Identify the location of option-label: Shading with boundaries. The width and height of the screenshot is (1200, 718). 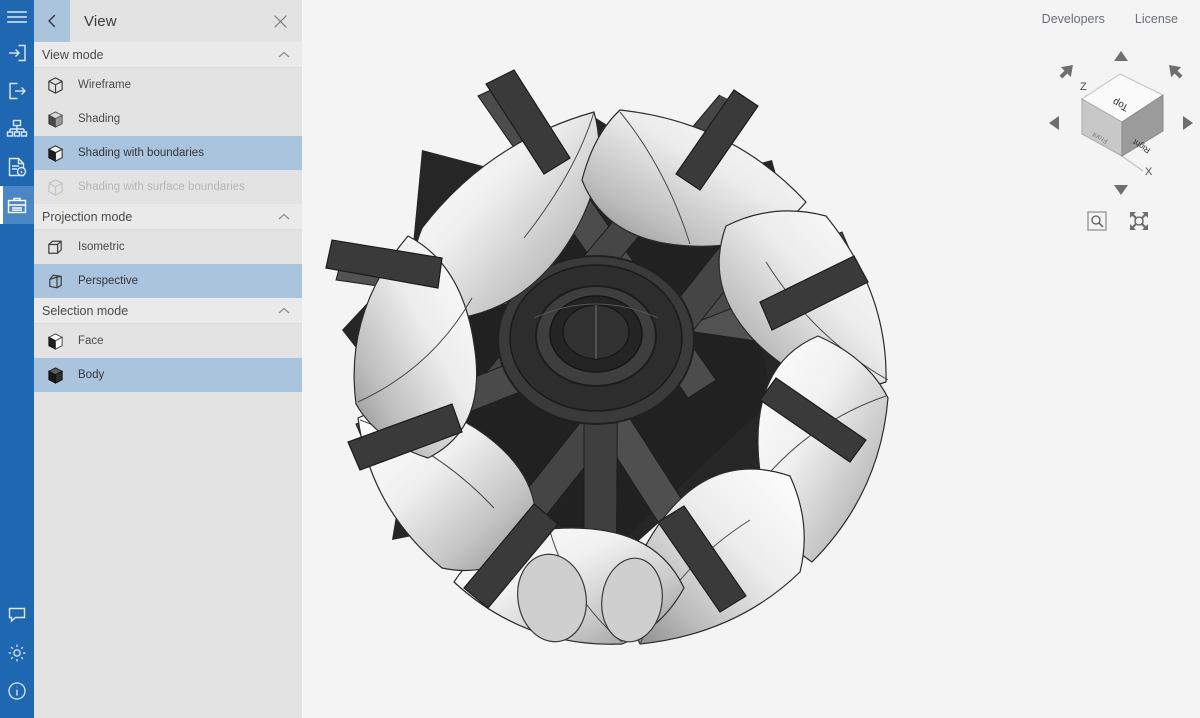
(141, 153).